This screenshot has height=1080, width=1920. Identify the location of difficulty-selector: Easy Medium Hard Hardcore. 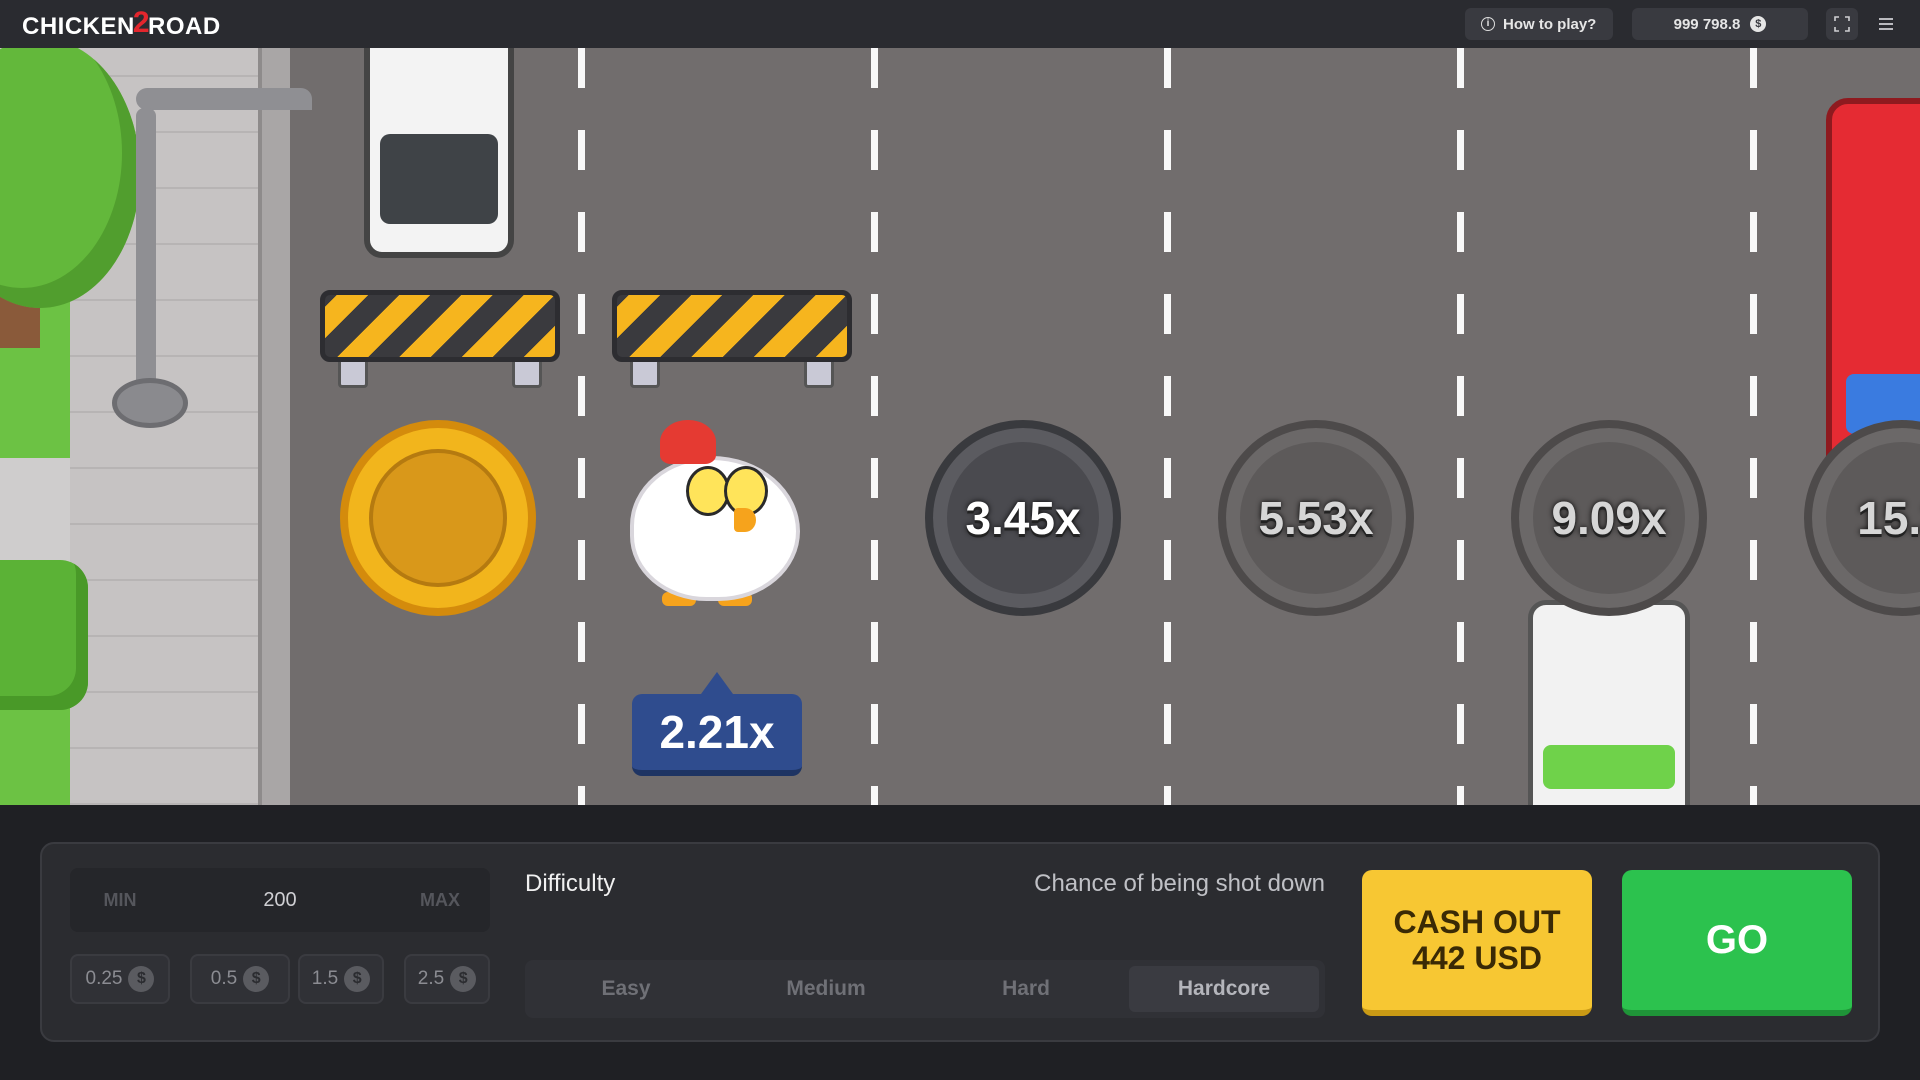
(925, 989).